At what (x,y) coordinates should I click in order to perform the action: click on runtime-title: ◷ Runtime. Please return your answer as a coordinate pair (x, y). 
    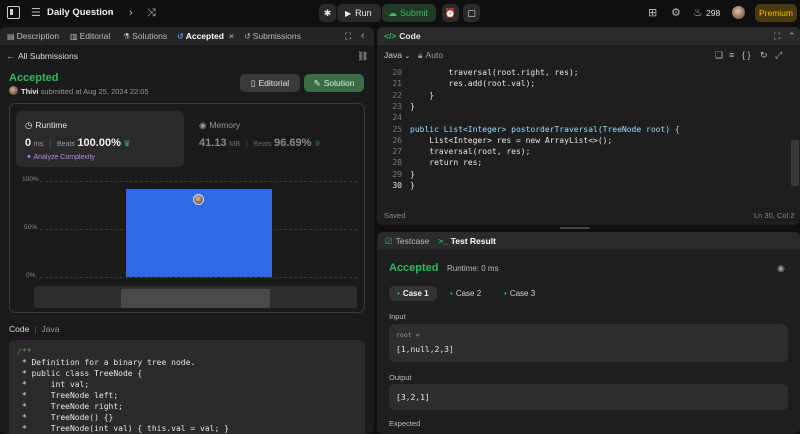
    Looking at the image, I should click on (46, 125).